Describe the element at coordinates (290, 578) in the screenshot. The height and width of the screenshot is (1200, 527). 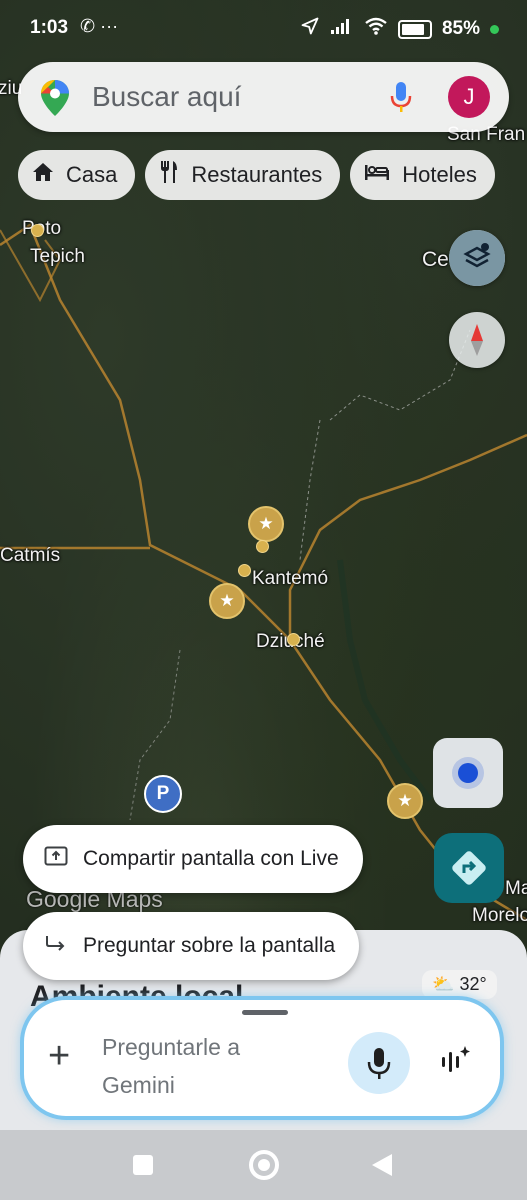
I see `map-label-kantemo: Kantemó` at that location.